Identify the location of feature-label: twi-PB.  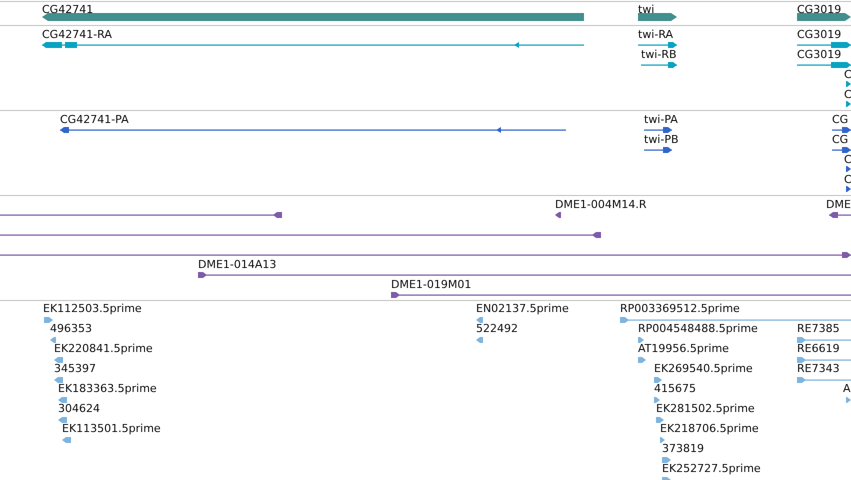
(661, 139).